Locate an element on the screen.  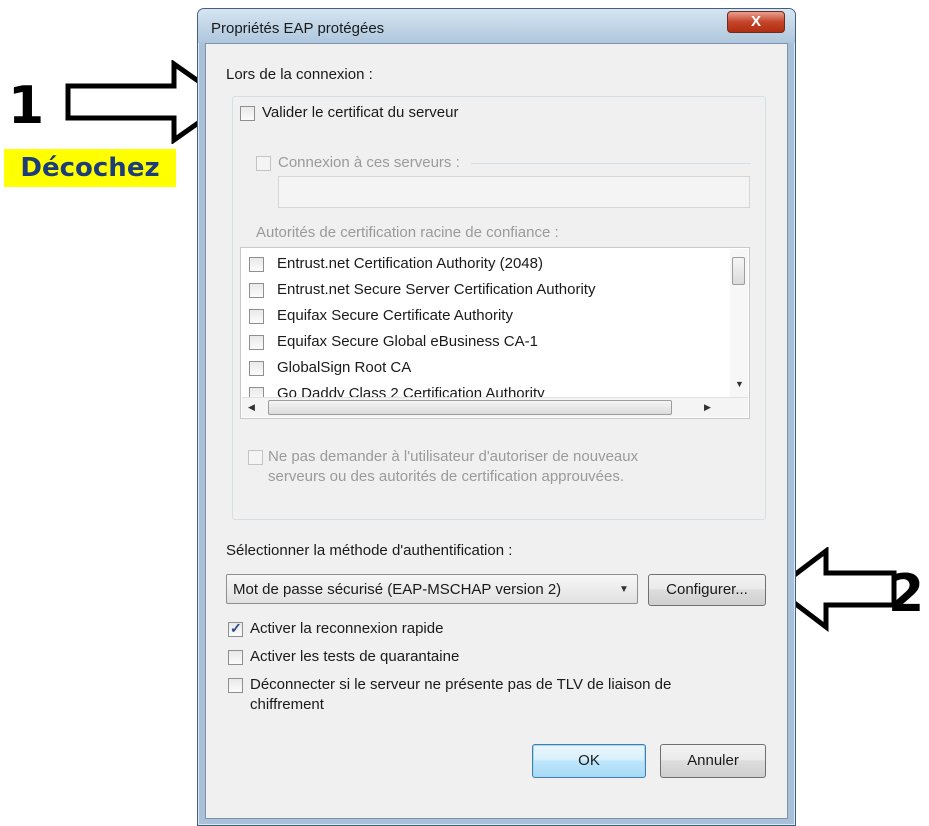
list-item: Equifax Secure Certificate Authority is located at coordinates (479, 317).